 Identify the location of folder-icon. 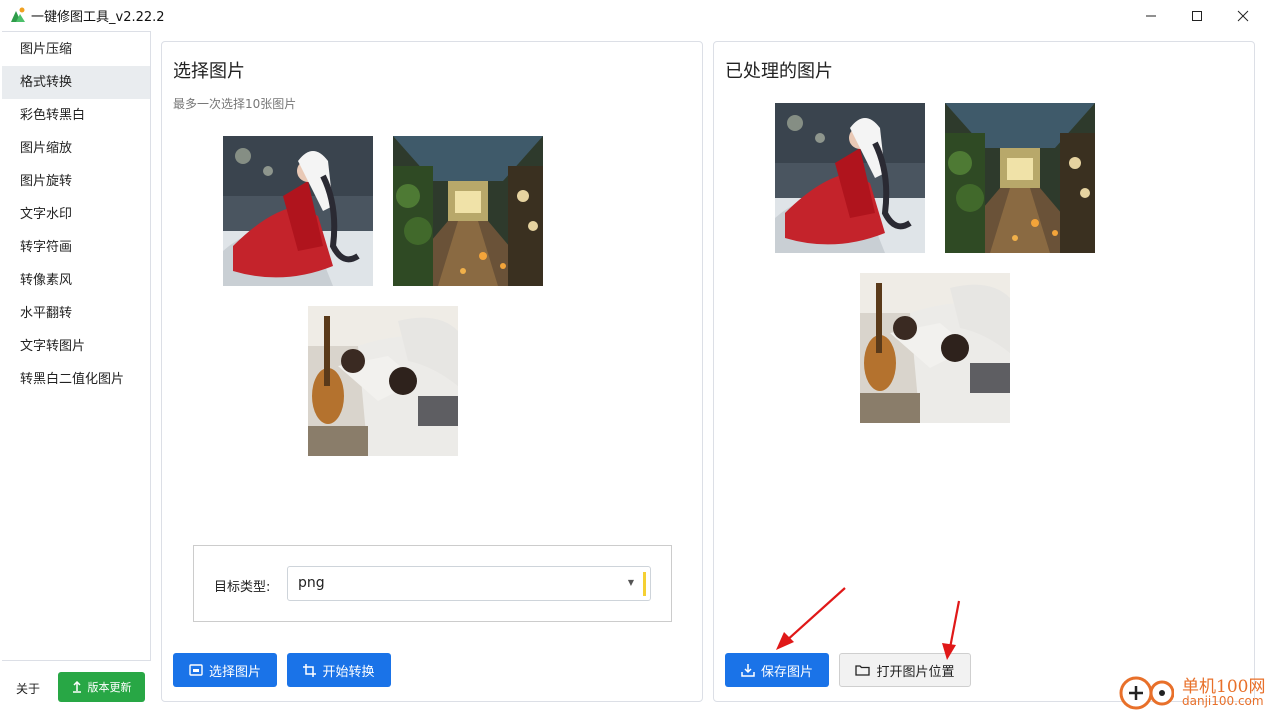
(863, 670).